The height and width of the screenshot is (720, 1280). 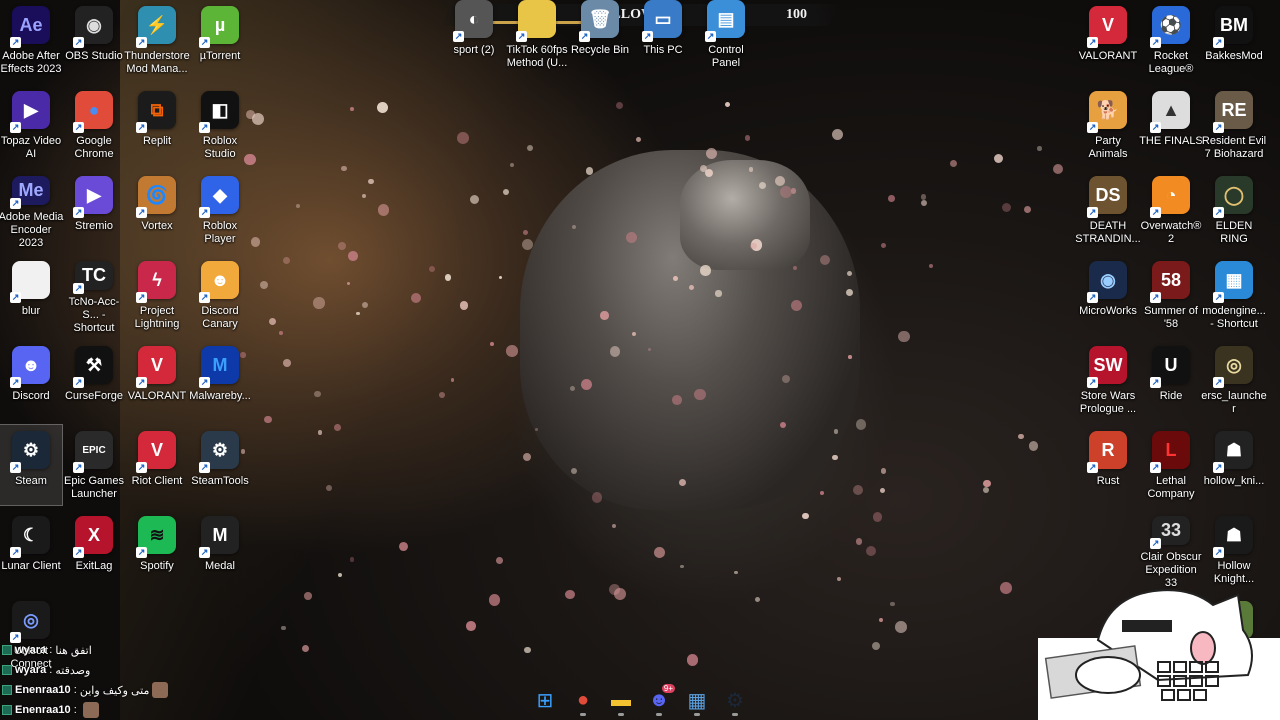 What do you see at coordinates (157, 125) in the screenshot?
I see `desktop-icon-replit: ⧉ ↗ Replit` at bounding box center [157, 125].